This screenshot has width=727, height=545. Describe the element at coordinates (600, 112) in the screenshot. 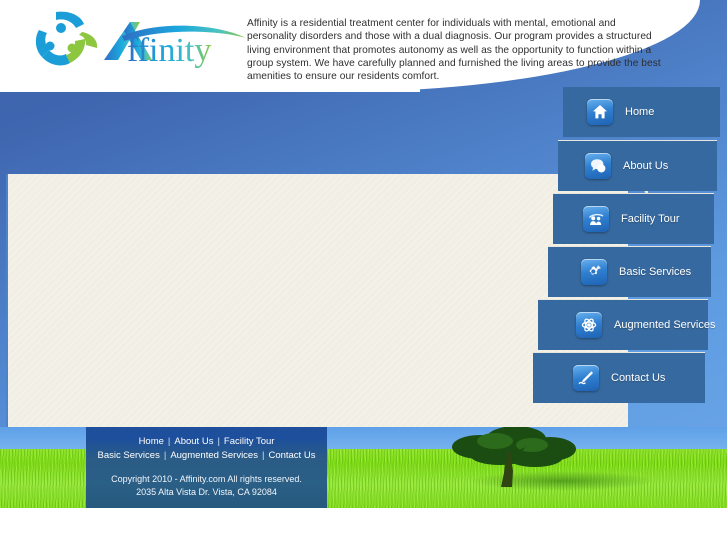

I see `home-icon` at that location.